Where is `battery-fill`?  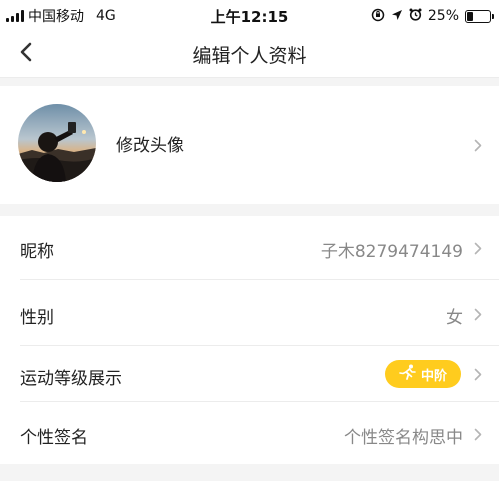 battery-fill is located at coordinates (470, 16).